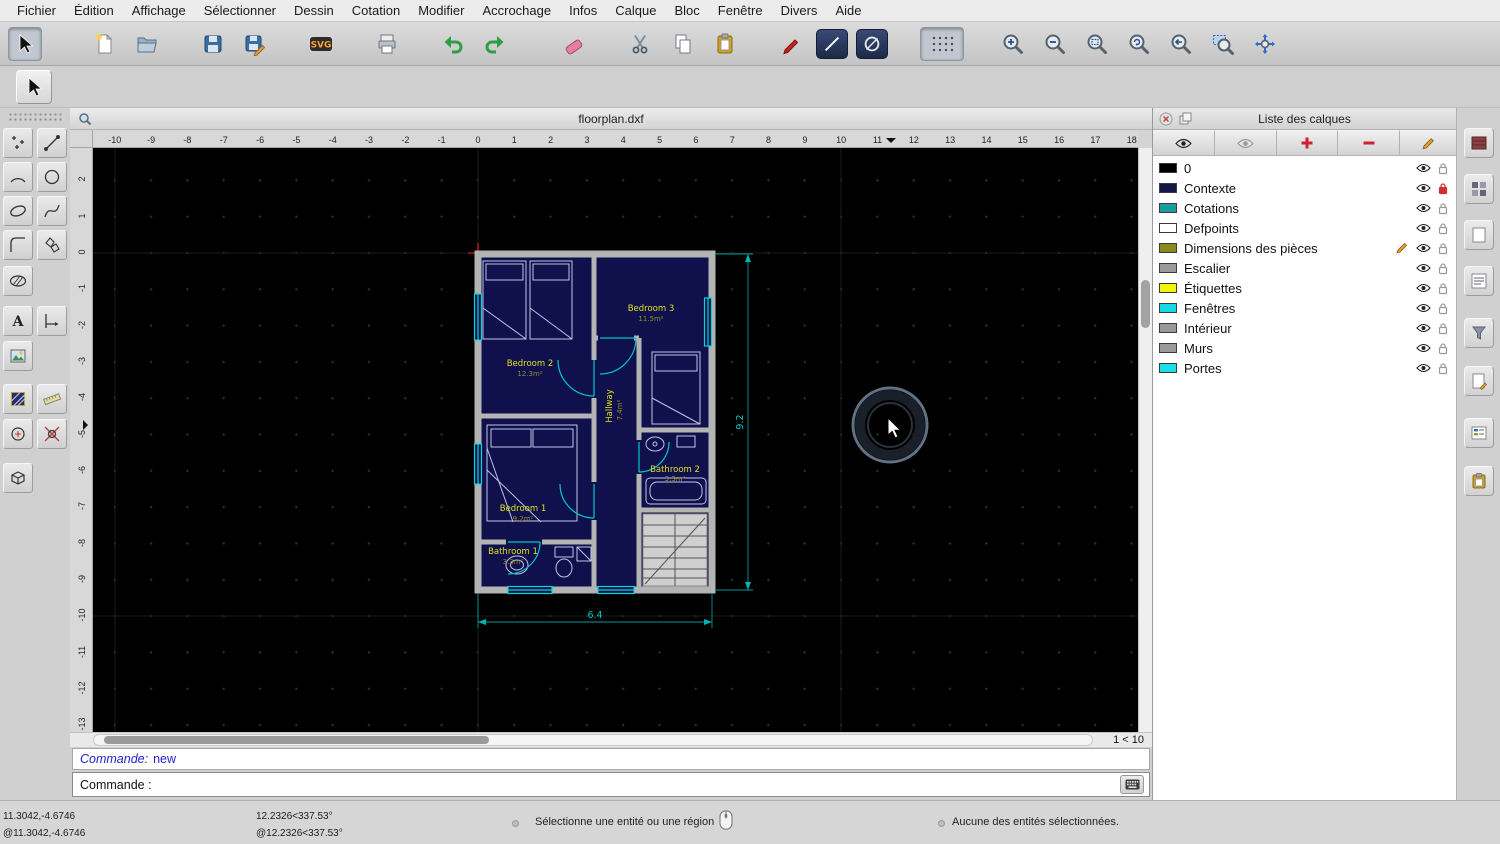  Describe the element at coordinates (1304, 308) in the screenshot. I see `layer-row-7: Fenêtres` at that location.